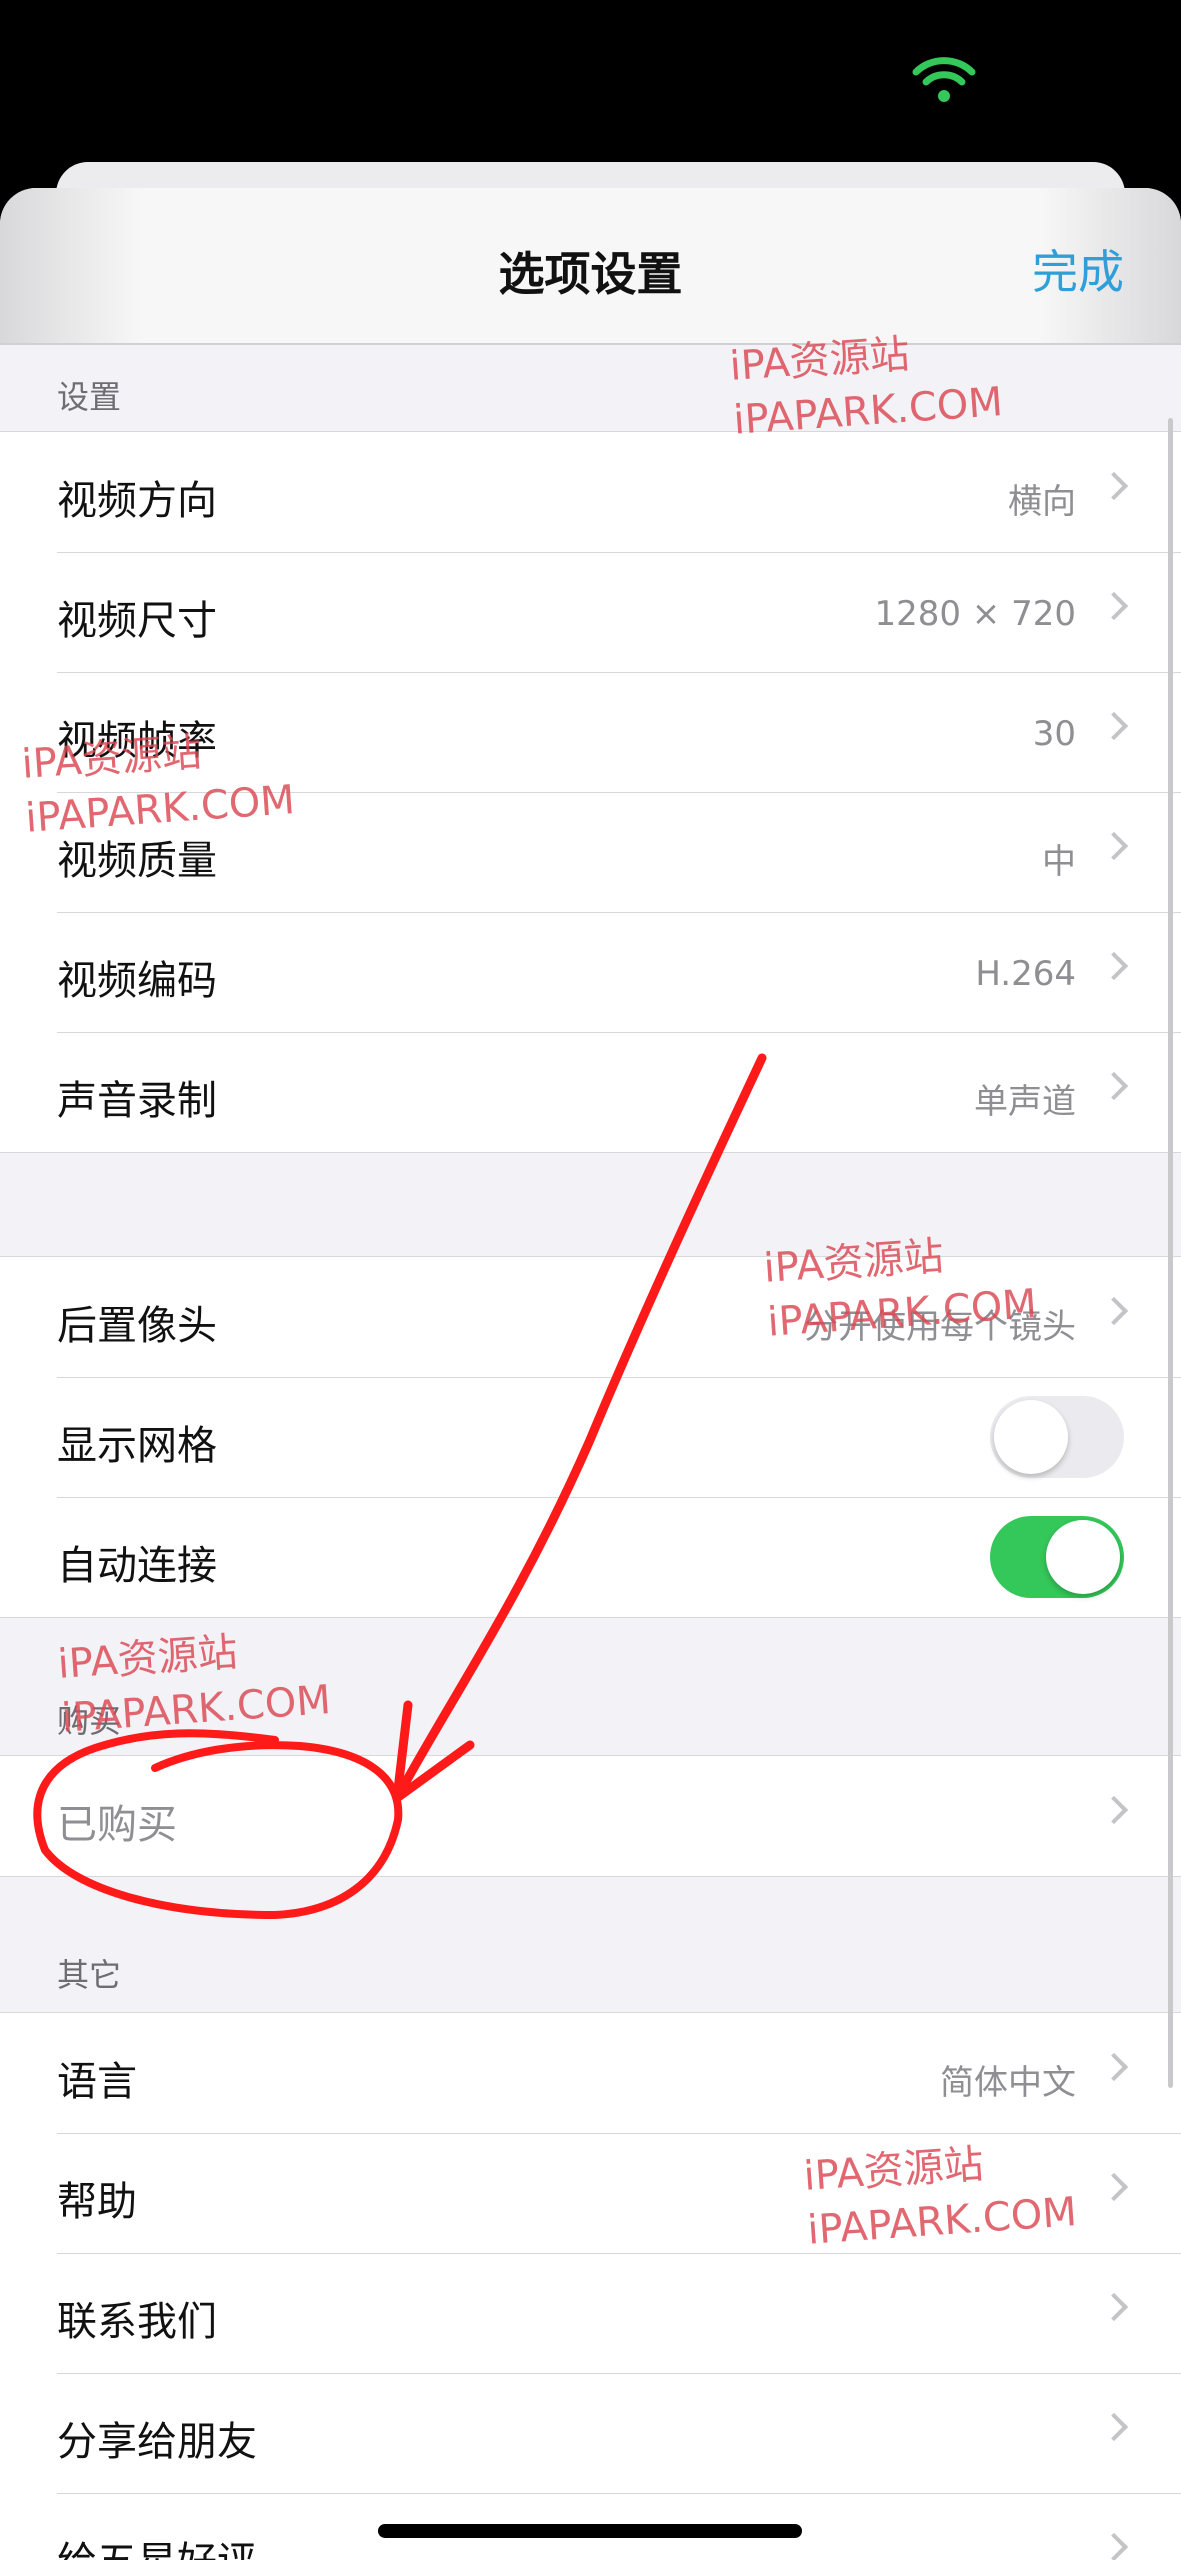  Describe the element at coordinates (137, 1101) in the screenshot. I see `row-label: 声音录制` at that location.